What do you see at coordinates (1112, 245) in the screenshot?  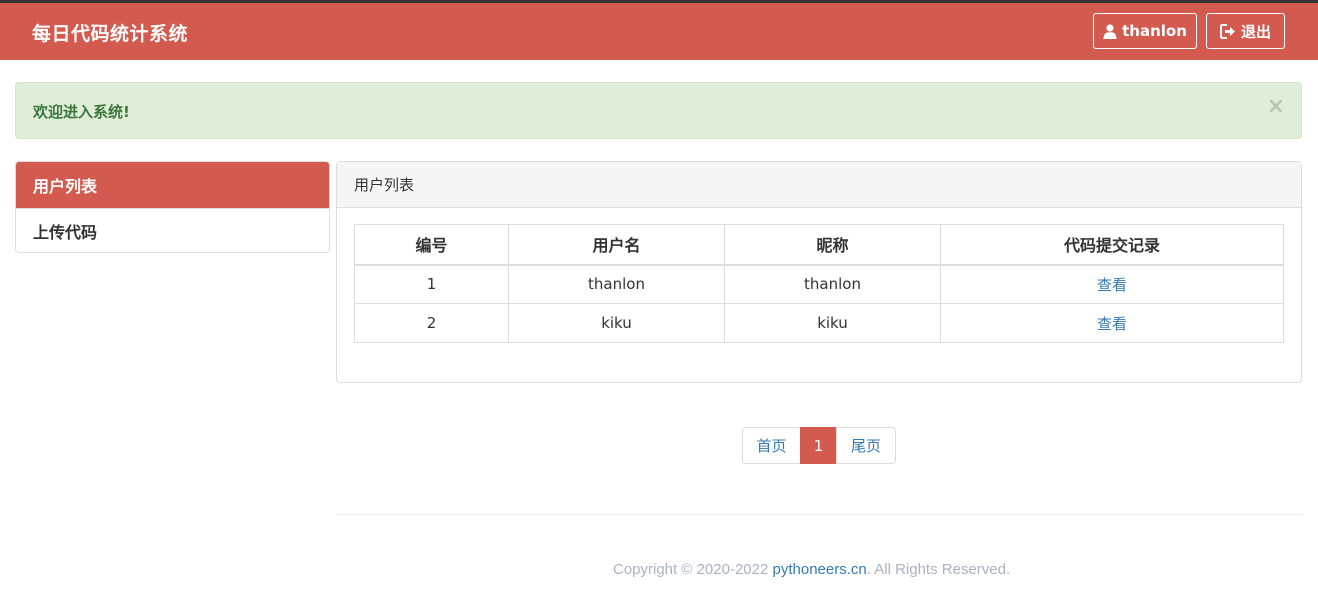 I see `column-header-records: 代码提交记录` at bounding box center [1112, 245].